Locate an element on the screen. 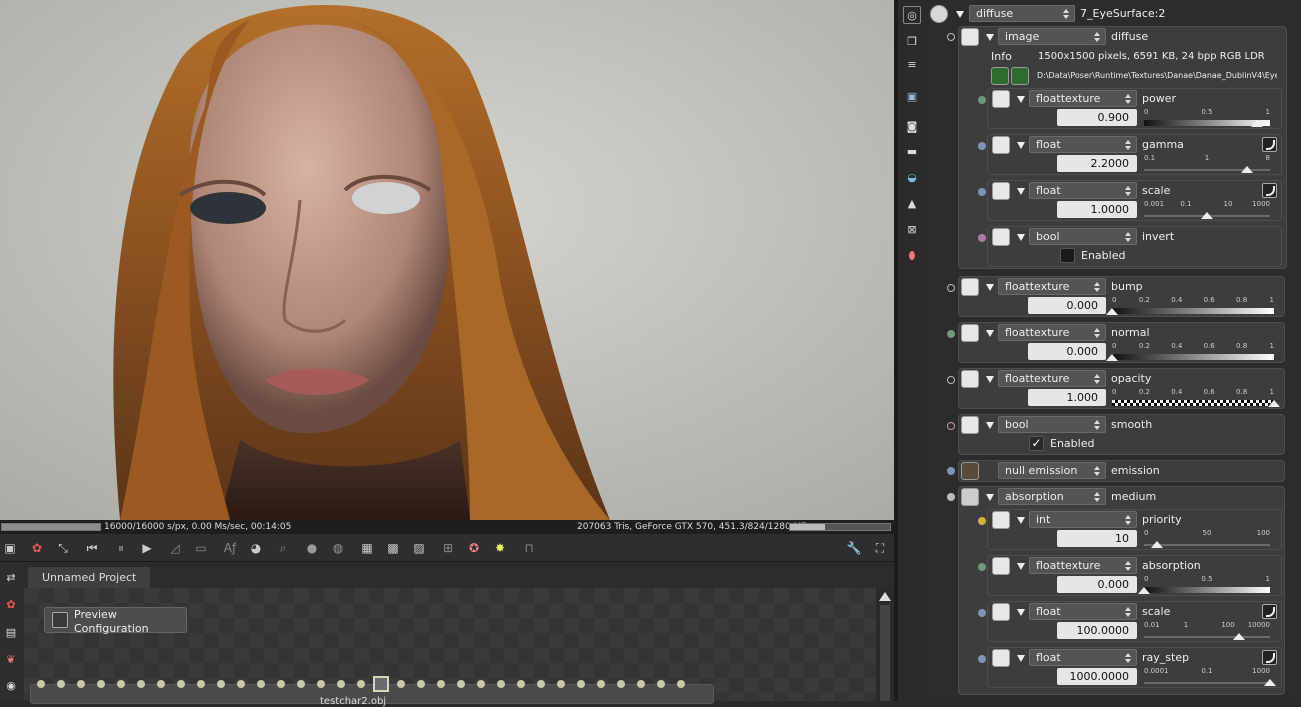 This screenshot has height=707, width=1301. invert-type-dropdown: bool is located at coordinates (1083, 236).